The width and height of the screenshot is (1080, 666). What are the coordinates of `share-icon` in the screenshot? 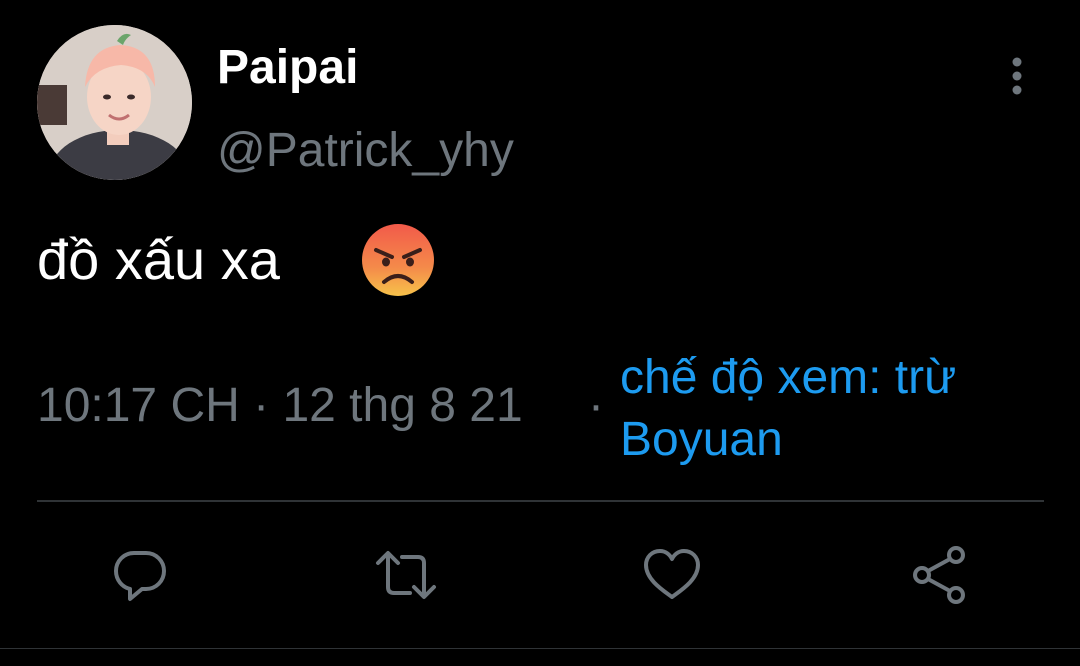 It's located at (939, 575).